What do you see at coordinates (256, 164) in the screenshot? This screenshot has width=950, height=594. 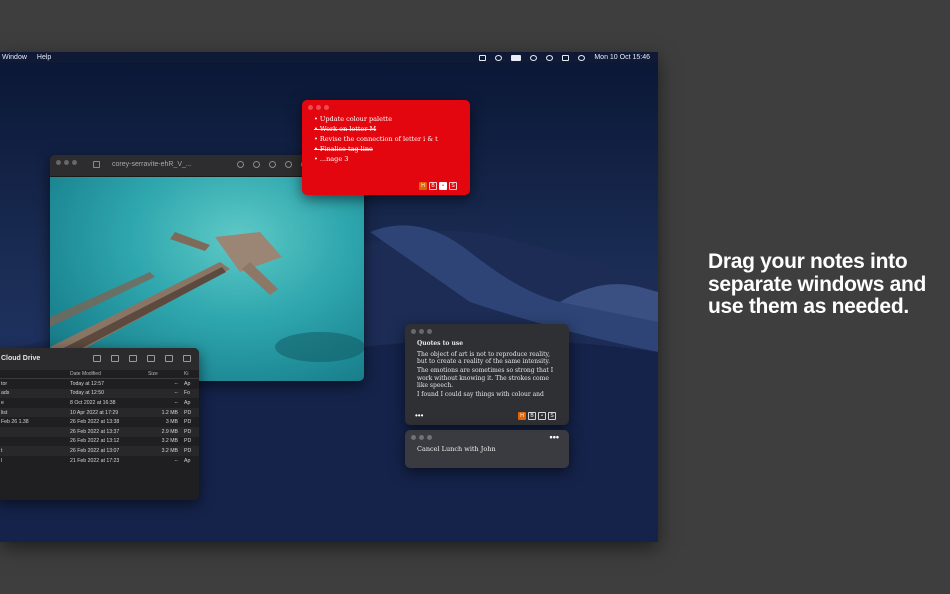 I see `zoom-out-icon` at bounding box center [256, 164].